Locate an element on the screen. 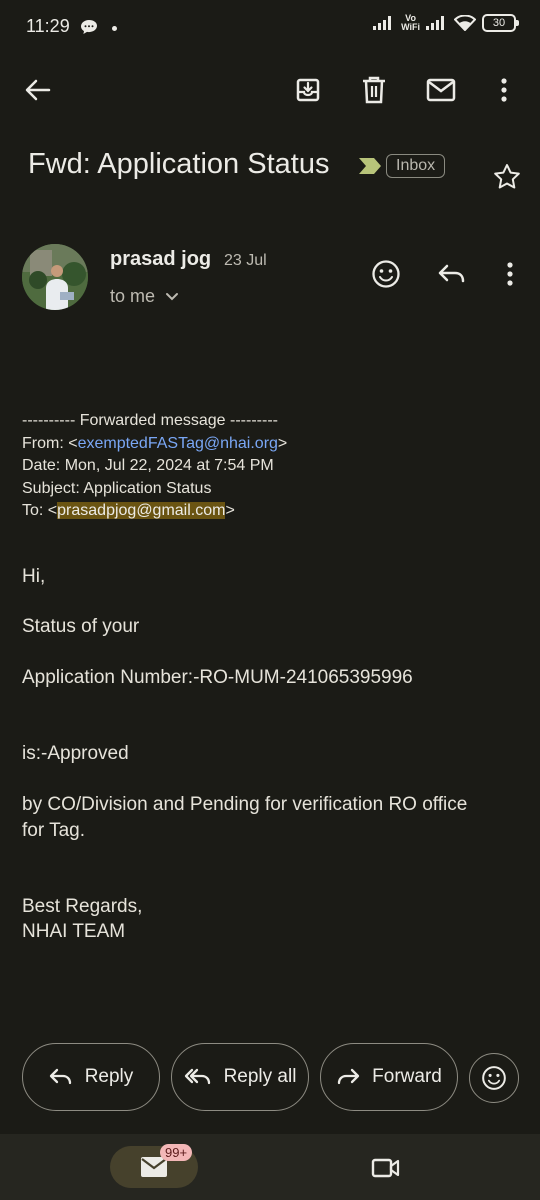  signal-icon is located at coordinates (382, 23).